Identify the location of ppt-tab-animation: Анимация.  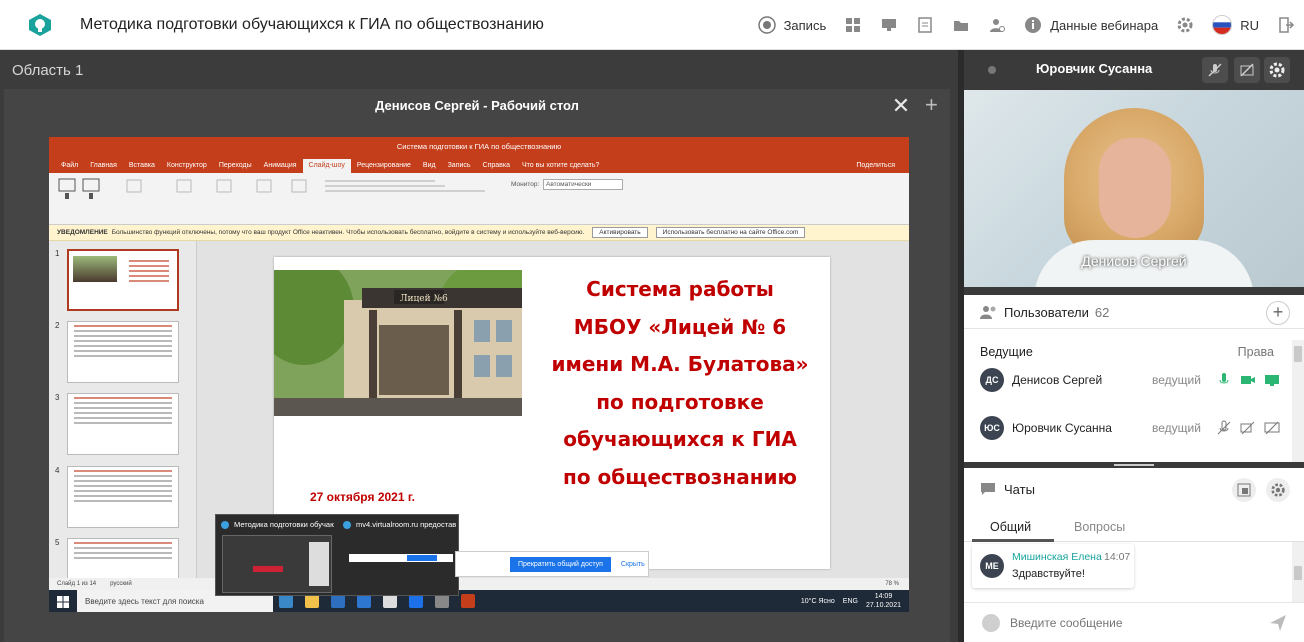
(280, 166).